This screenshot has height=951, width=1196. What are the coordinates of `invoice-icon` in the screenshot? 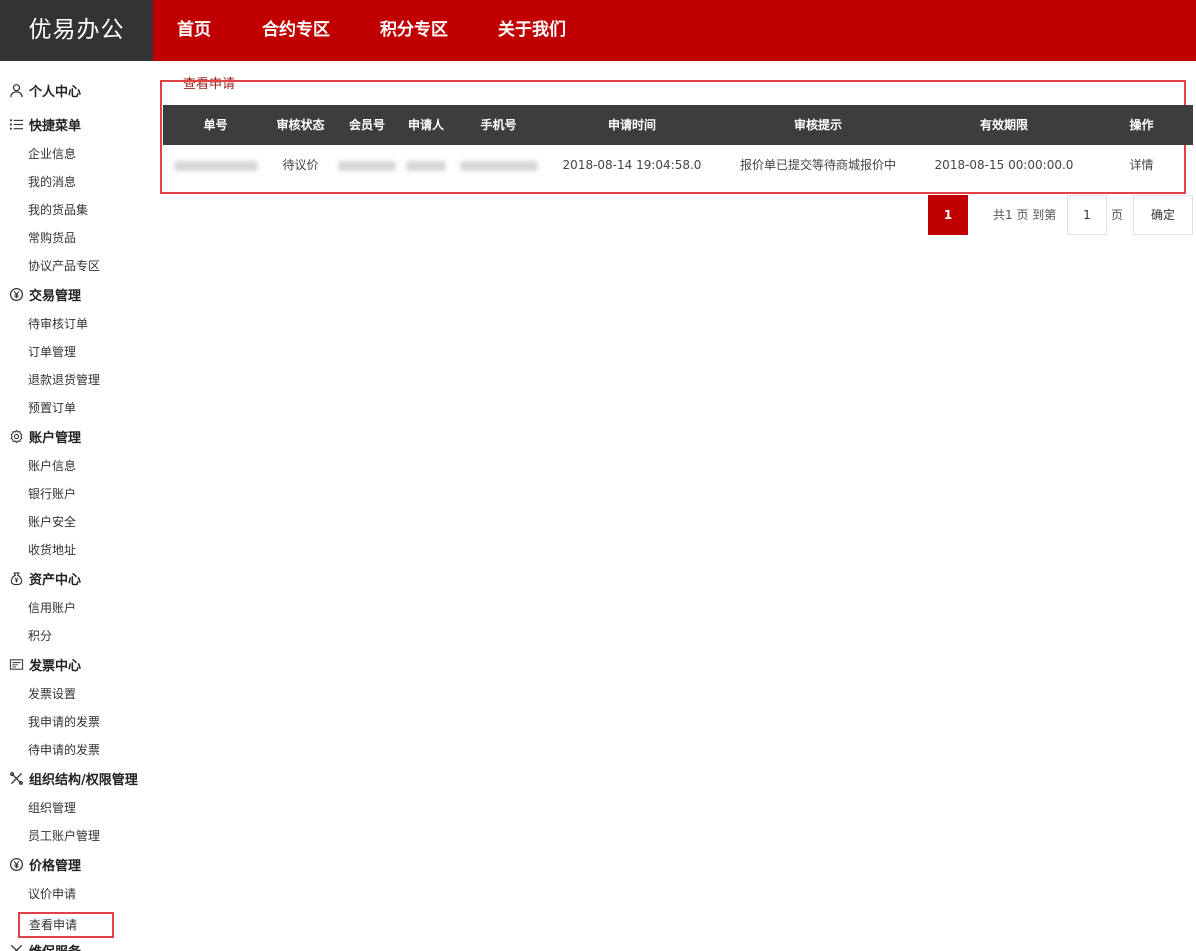 It's located at (16, 664).